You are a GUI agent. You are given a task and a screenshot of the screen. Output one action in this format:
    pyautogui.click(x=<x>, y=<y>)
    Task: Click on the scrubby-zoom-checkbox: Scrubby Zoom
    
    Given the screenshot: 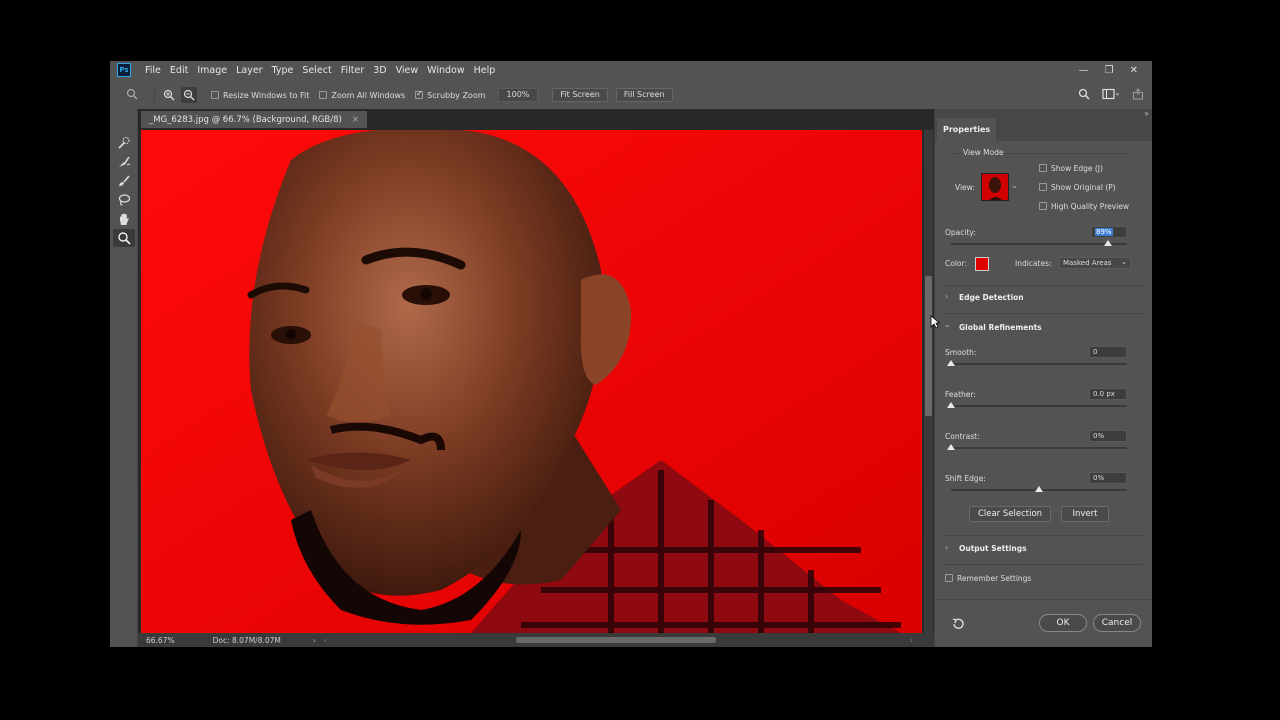 What is the action you would take?
    pyautogui.click(x=450, y=94)
    